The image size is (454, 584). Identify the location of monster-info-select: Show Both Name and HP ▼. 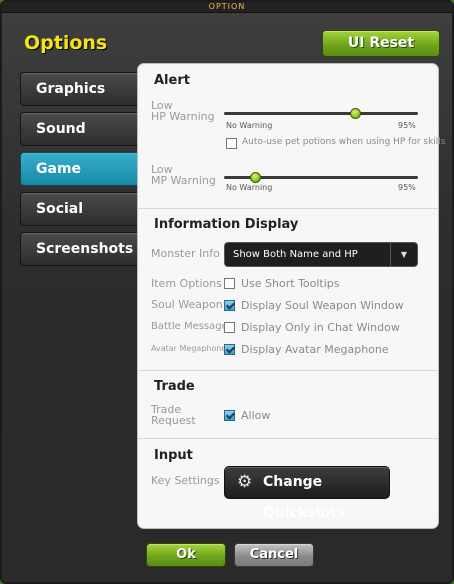
(321, 254).